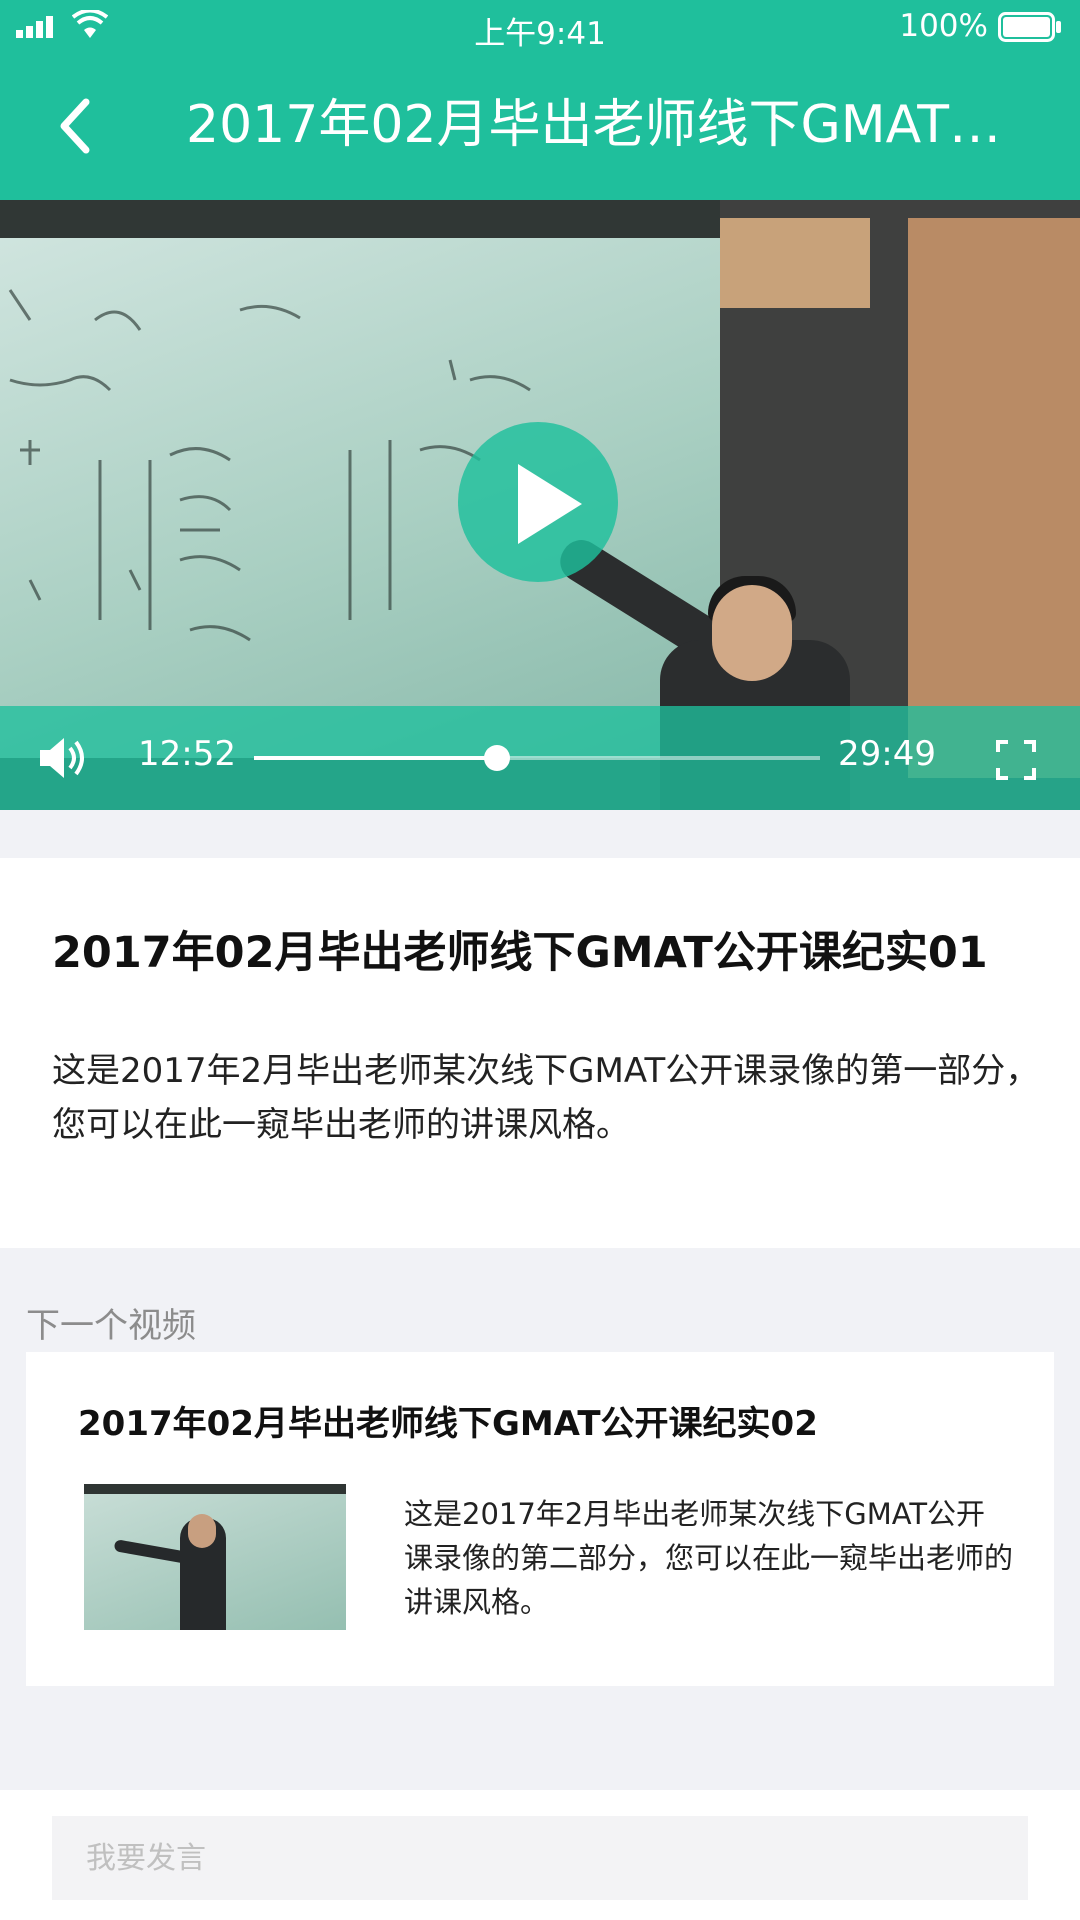  I want to click on comment-bar, so click(540, 1855).